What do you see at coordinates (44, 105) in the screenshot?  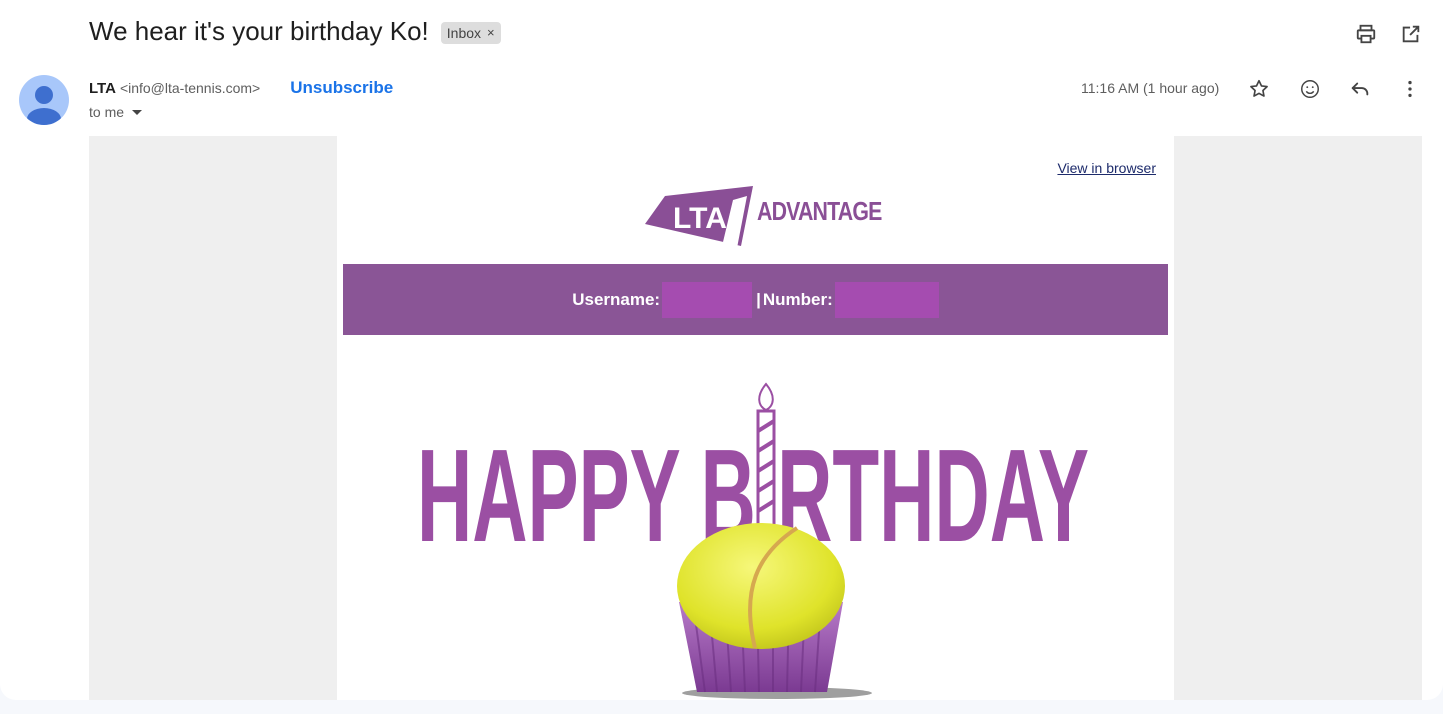 I see `person-icon` at bounding box center [44, 105].